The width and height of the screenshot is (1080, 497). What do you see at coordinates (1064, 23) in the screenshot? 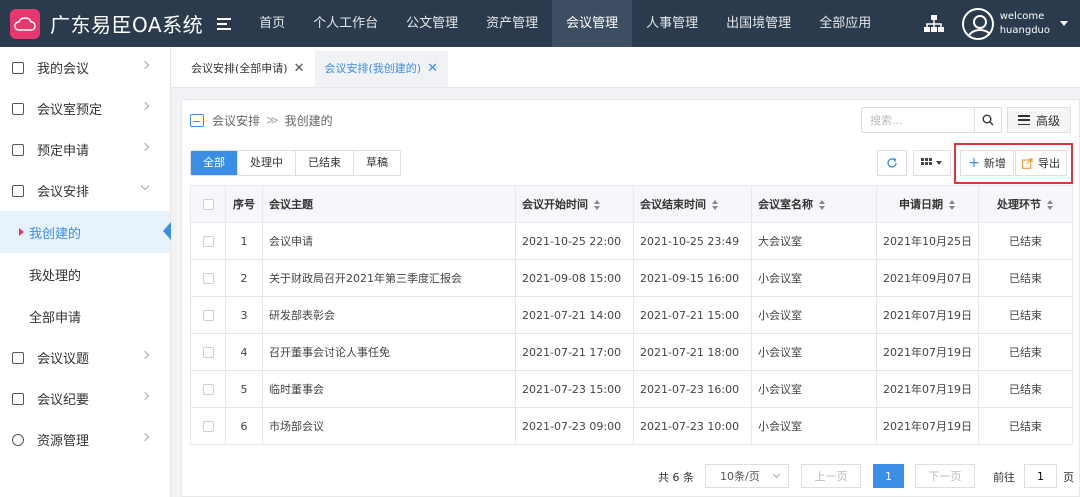
I see `chevron-down-icon` at bounding box center [1064, 23].